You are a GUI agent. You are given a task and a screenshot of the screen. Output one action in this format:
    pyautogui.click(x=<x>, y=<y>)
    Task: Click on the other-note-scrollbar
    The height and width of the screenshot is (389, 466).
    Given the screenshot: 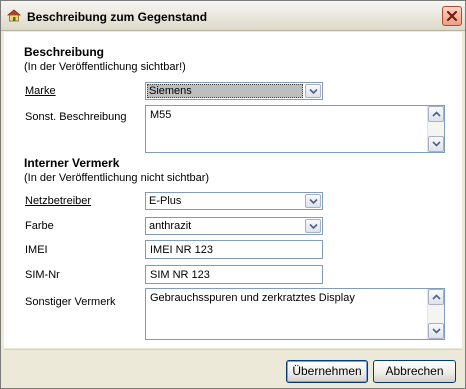 What is the action you would take?
    pyautogui.click(x=435, y=314)
    